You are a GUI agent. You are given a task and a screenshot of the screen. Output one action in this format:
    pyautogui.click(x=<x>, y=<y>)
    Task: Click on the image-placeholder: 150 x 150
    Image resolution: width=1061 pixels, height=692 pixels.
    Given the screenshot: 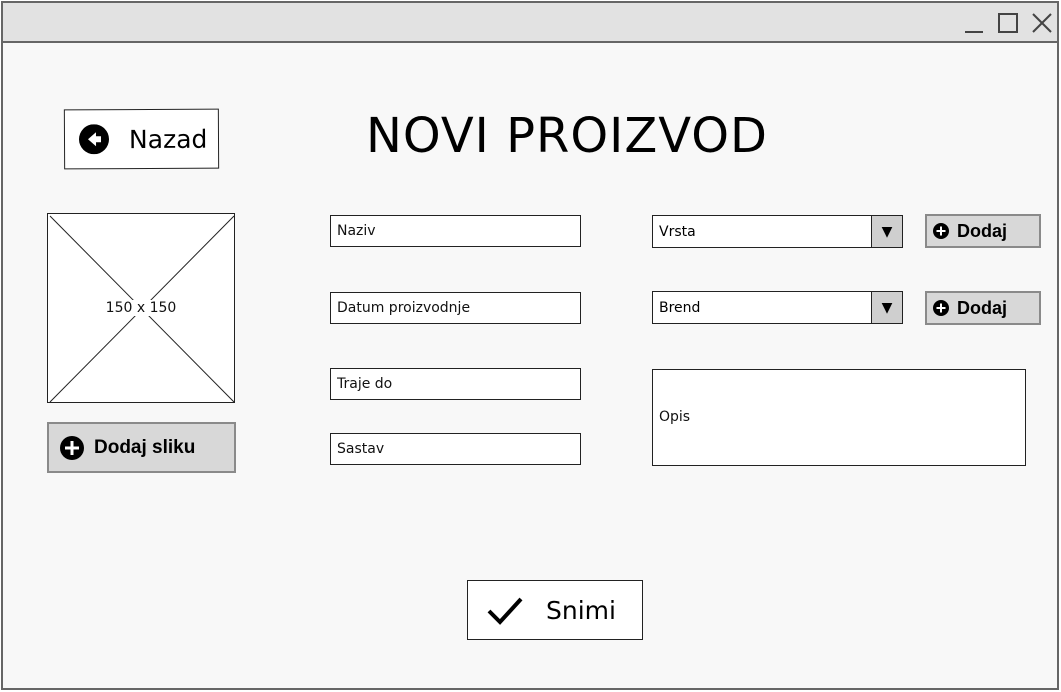 What is the action you would take?
    pyautogui.click(x=141, y=308)
    